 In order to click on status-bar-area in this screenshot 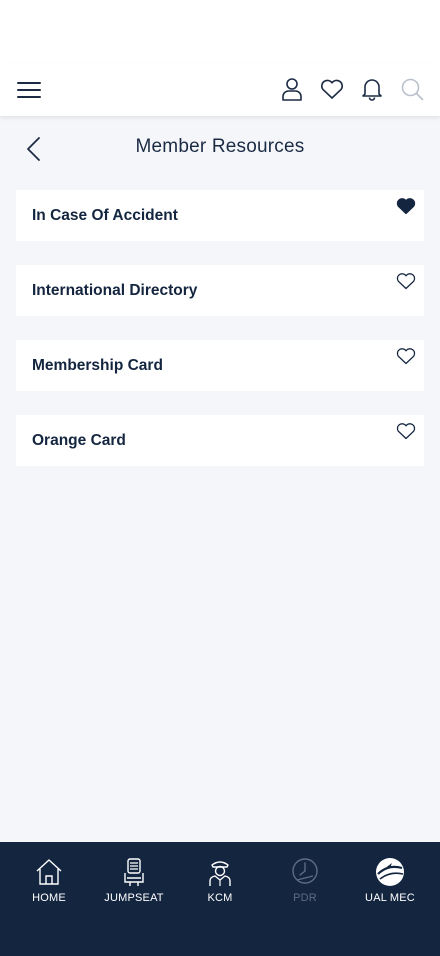, I will do `click(220, 32)`.